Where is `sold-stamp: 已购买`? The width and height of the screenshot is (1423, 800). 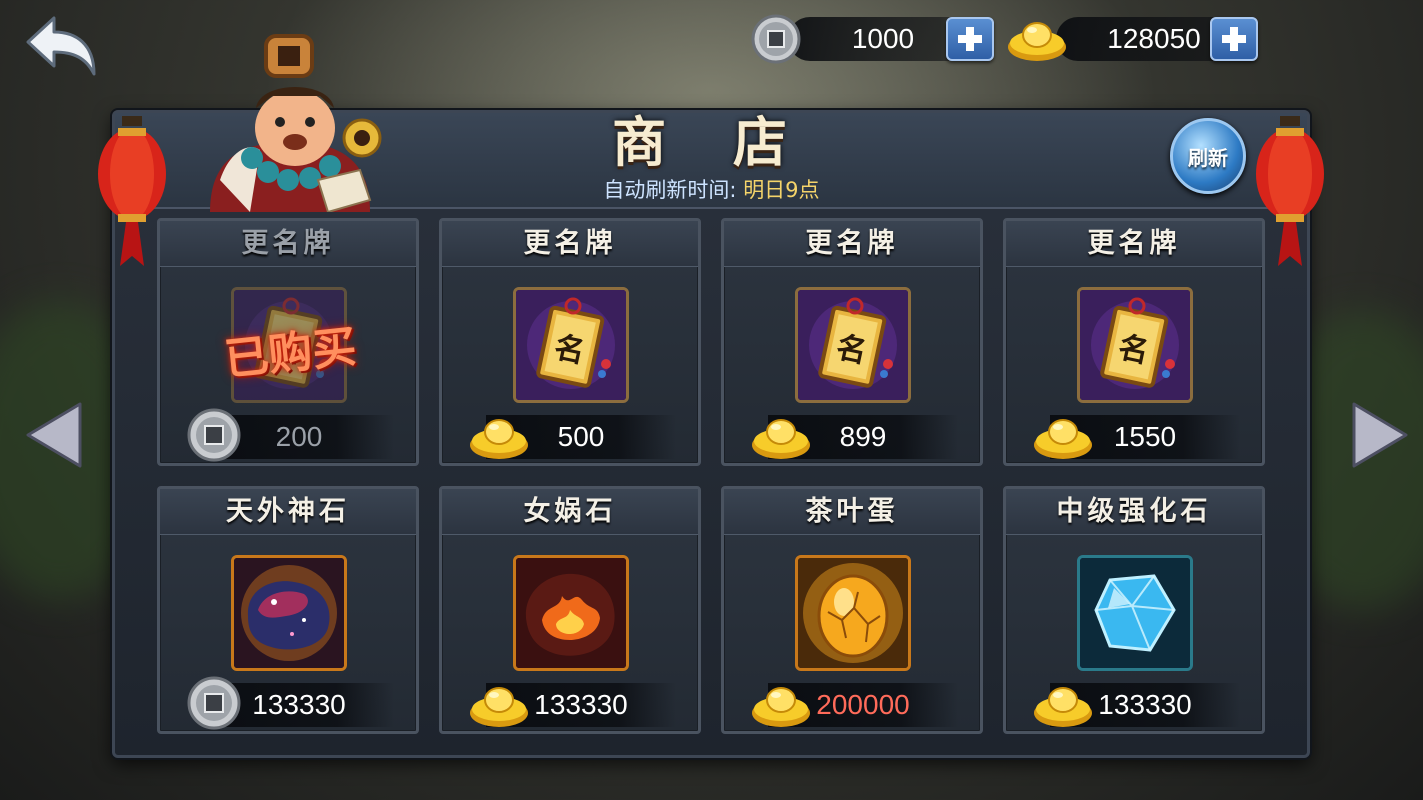 sold-stamp: 已购买 is located at coordinates (290, 353).